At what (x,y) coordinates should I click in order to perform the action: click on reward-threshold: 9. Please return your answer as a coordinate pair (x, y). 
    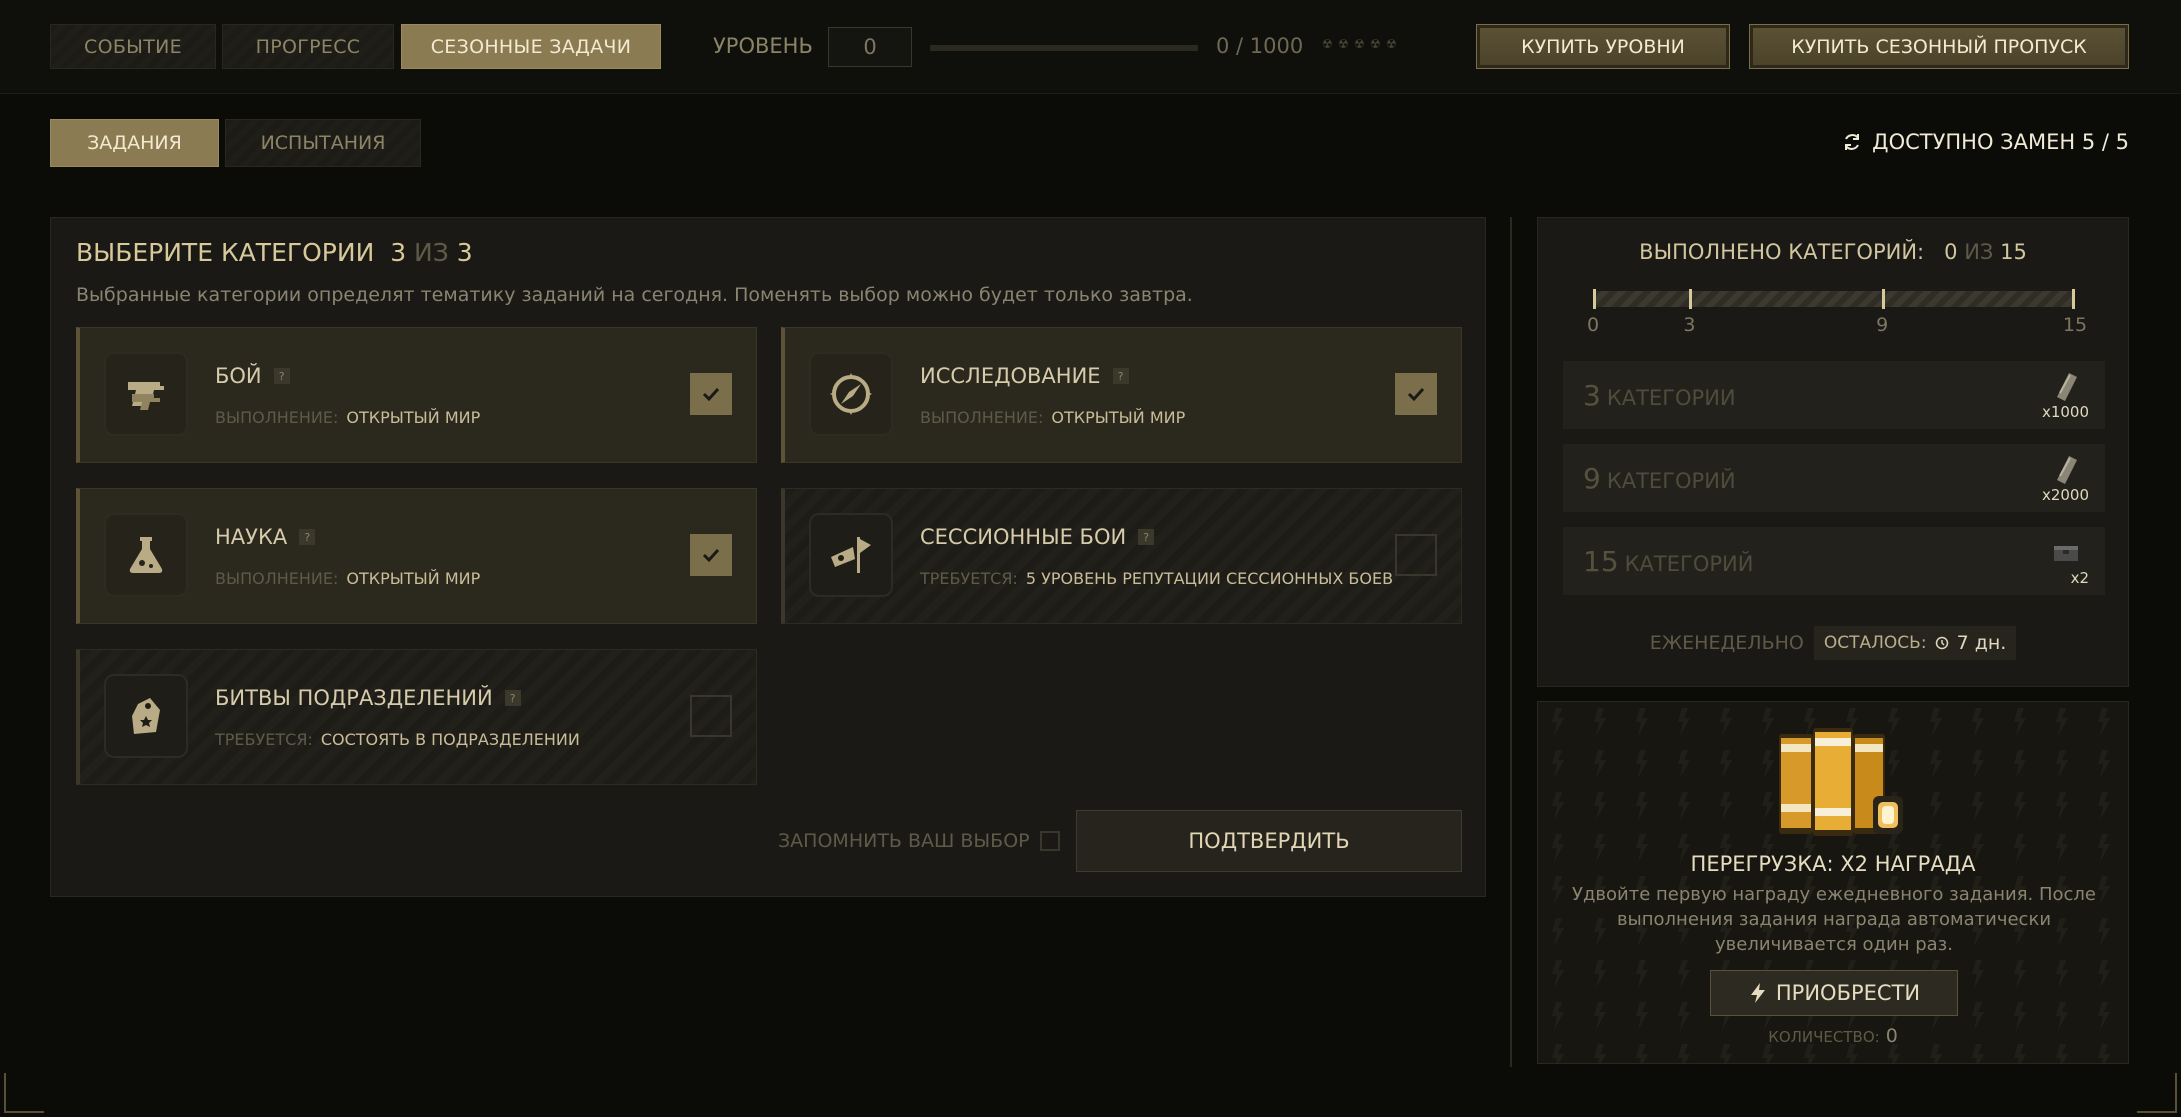
    Looking at the image, I should click on (1592, 478).